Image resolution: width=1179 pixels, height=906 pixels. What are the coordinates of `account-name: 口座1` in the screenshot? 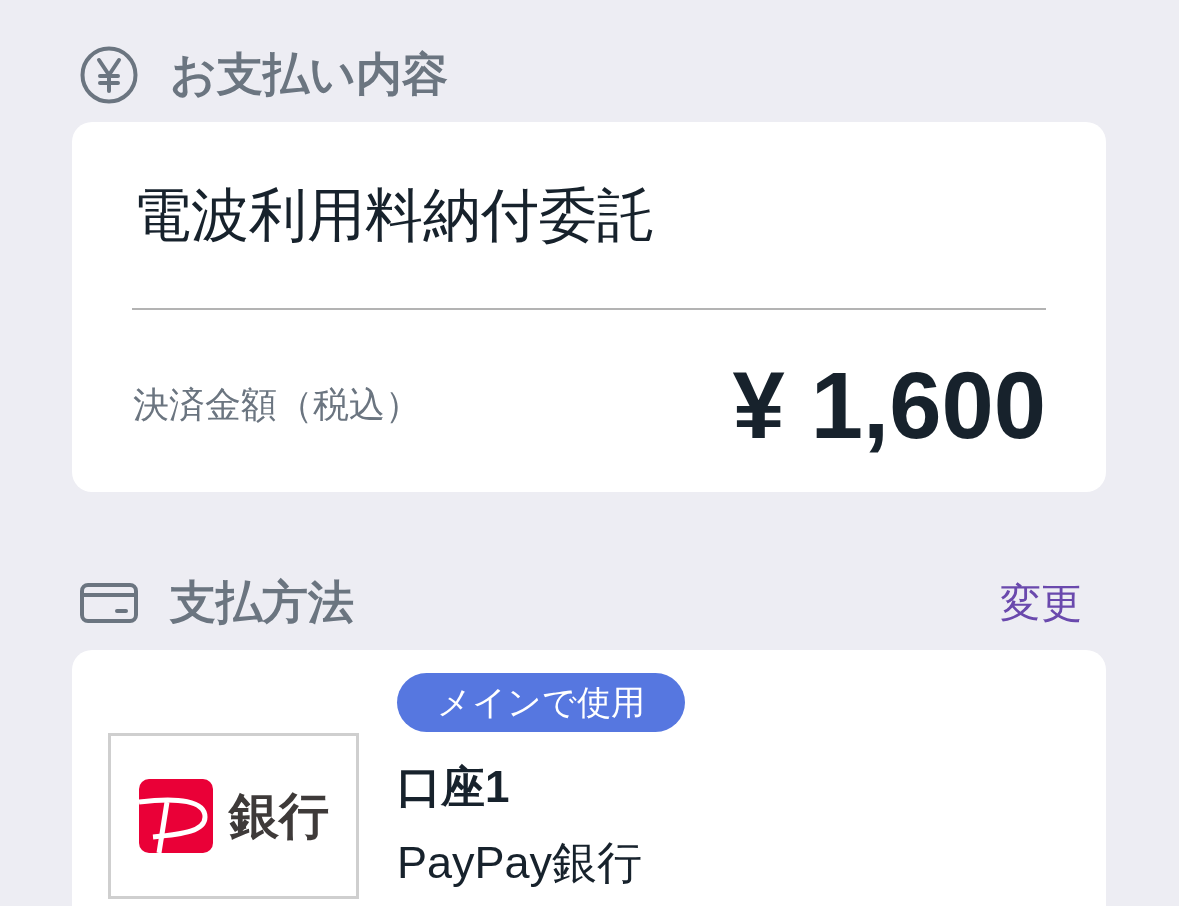 It's located at (453, 787).